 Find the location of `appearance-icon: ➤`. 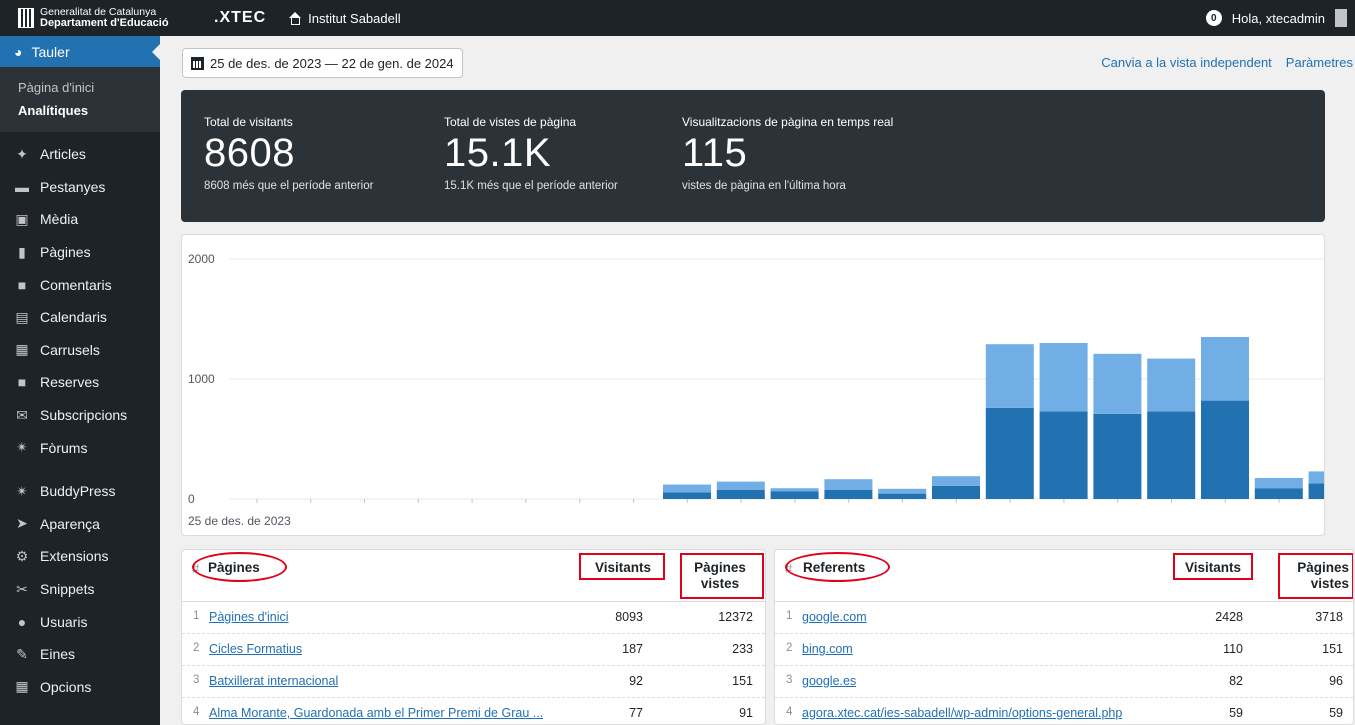

appearance-icon: ➤ is located at coordinates (22, 523).